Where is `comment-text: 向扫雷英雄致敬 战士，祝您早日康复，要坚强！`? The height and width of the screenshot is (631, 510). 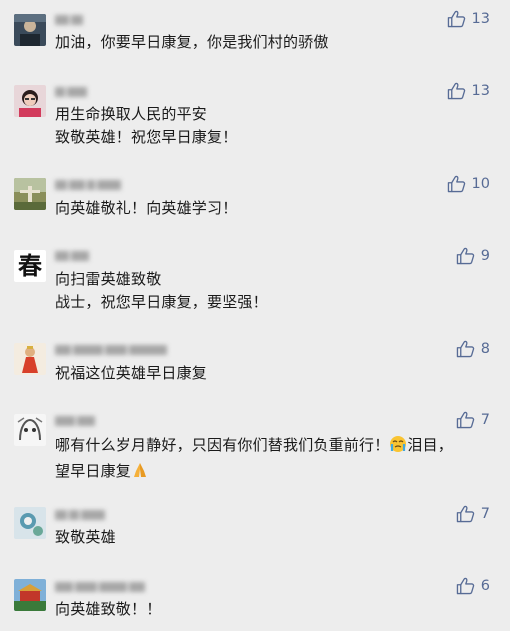
comment-text: 向扫雷英雄致敬 战士，祝您早日康复，要坚强！ is located at coordinates (161, 290).